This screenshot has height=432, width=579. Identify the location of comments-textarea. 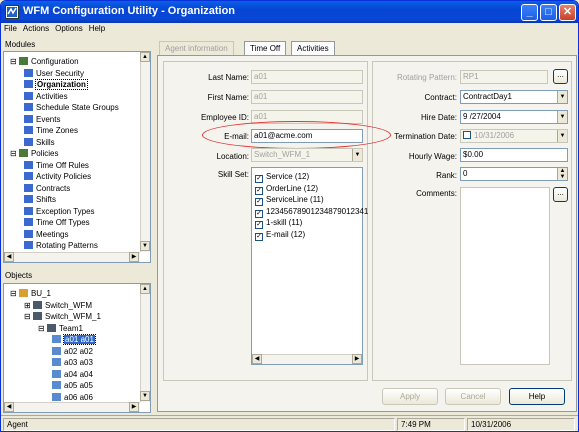
(505, 276).